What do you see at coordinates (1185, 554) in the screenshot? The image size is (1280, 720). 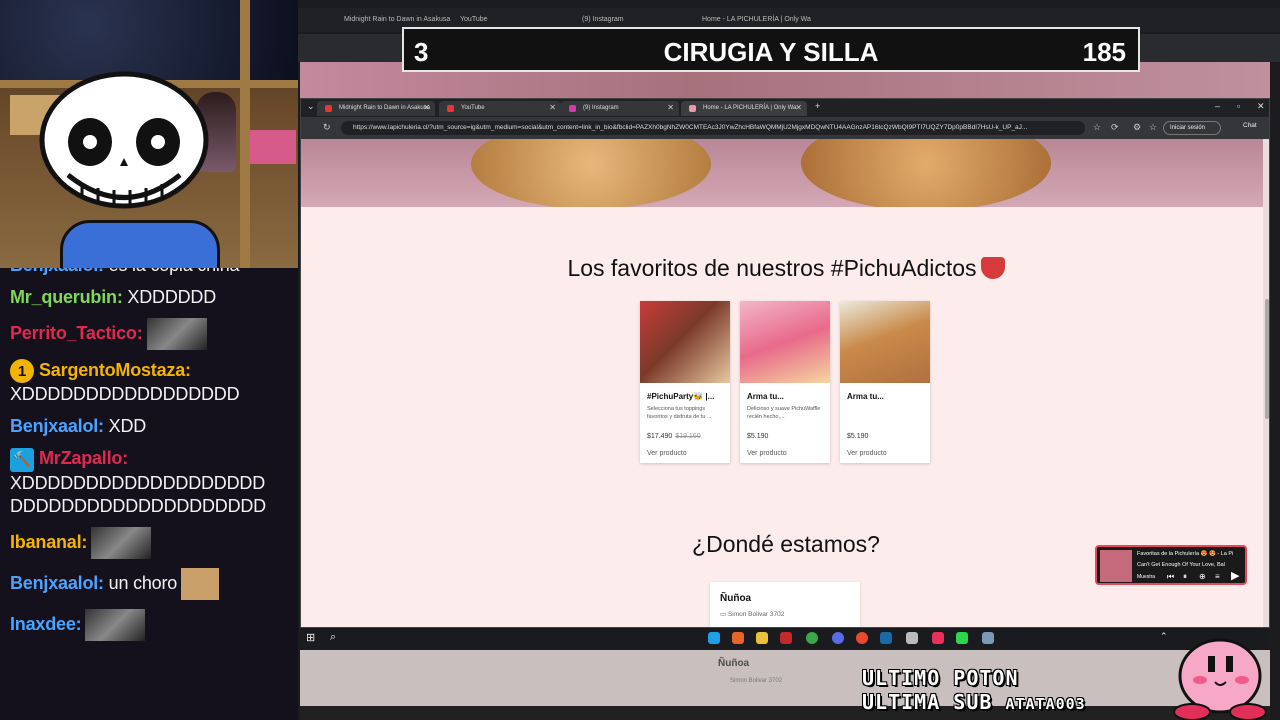 I see `mini-player-title: Favoritas de la Pichulería 😍 😍 - La Pi` at bounding box center [1185, 554].